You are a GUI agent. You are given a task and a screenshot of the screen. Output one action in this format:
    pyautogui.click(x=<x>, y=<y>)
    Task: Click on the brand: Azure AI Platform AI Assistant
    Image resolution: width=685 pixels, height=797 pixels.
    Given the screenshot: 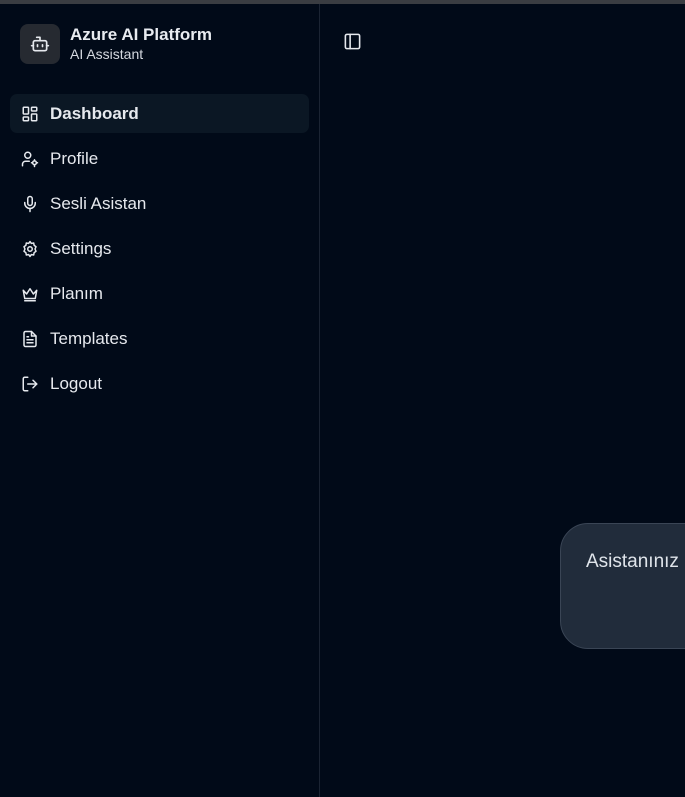 What is the action you would take?
    pyautogui.click(x=116, y=44)
    